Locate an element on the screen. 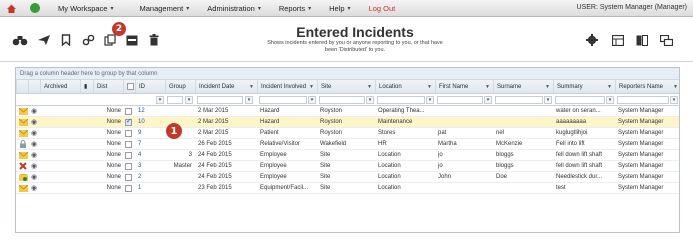 The height and width of the screenshot is (242, 693). binoculars-icon is located at coordinates (20, 40).